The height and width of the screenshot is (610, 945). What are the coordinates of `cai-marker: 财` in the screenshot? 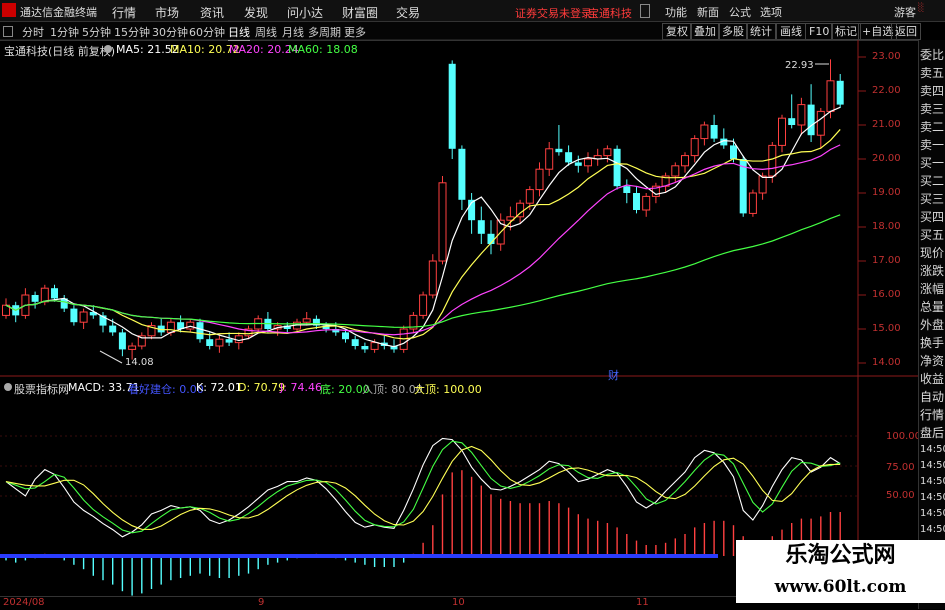 It's located at (613, 375).